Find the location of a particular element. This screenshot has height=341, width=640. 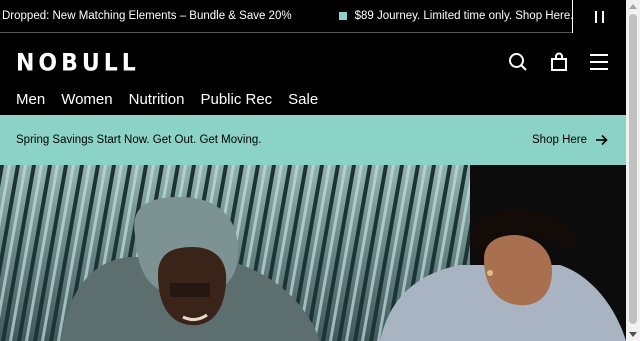

nav-item-public-rec: Public Rec is located at coordinates (236, 99).